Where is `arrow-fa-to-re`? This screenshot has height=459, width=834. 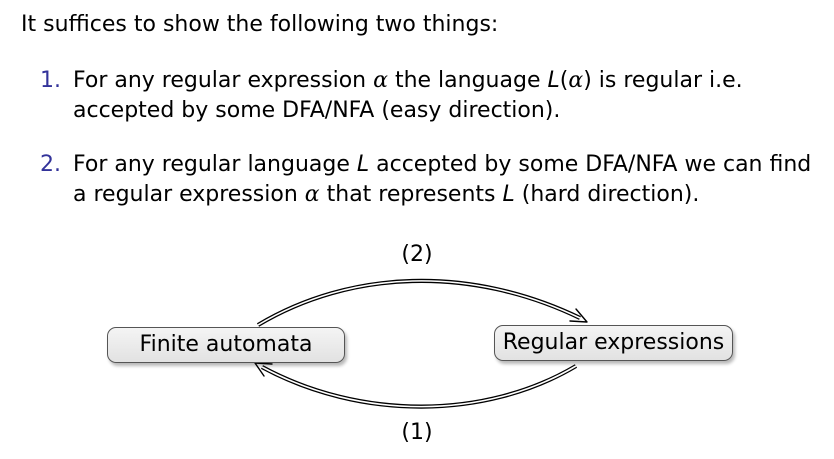
arrow-fa-to-re is located at coordinates (422, 302).